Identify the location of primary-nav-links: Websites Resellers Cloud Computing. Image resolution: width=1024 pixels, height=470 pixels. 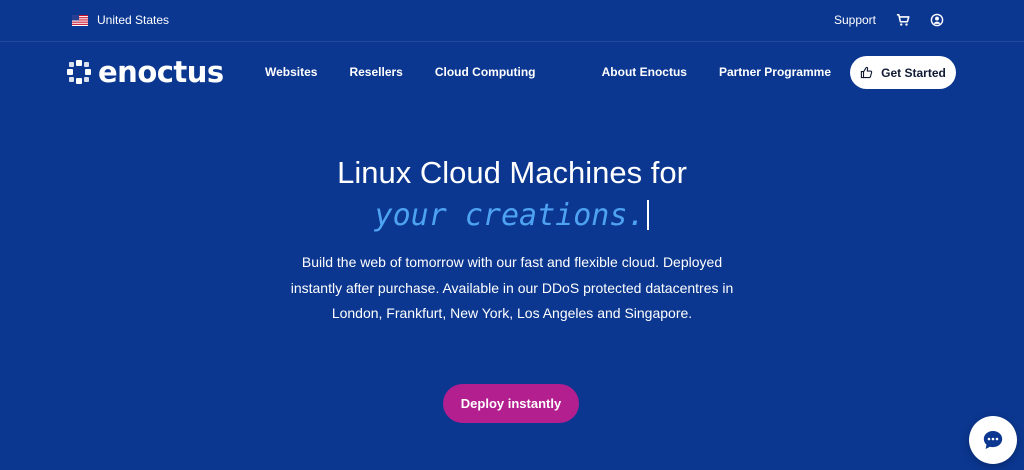
(400, 72).